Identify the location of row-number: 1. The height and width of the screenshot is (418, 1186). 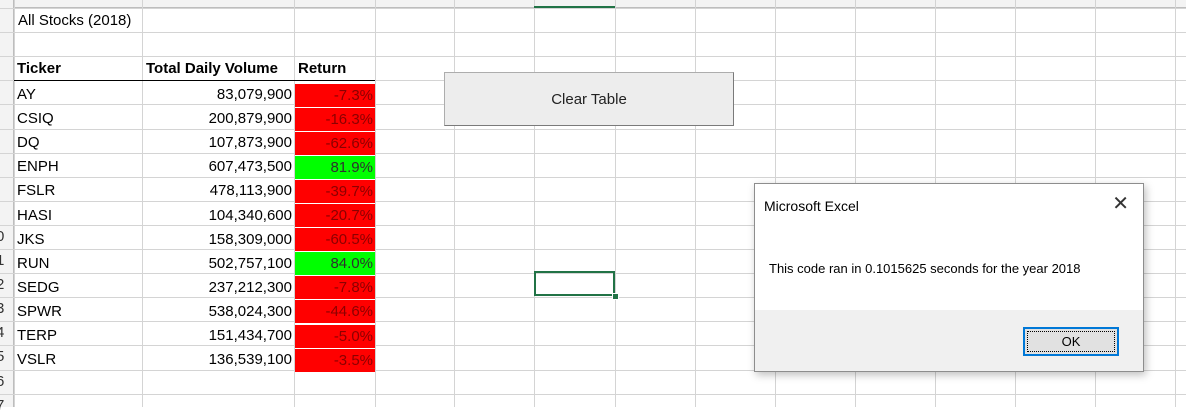
(5, 261).